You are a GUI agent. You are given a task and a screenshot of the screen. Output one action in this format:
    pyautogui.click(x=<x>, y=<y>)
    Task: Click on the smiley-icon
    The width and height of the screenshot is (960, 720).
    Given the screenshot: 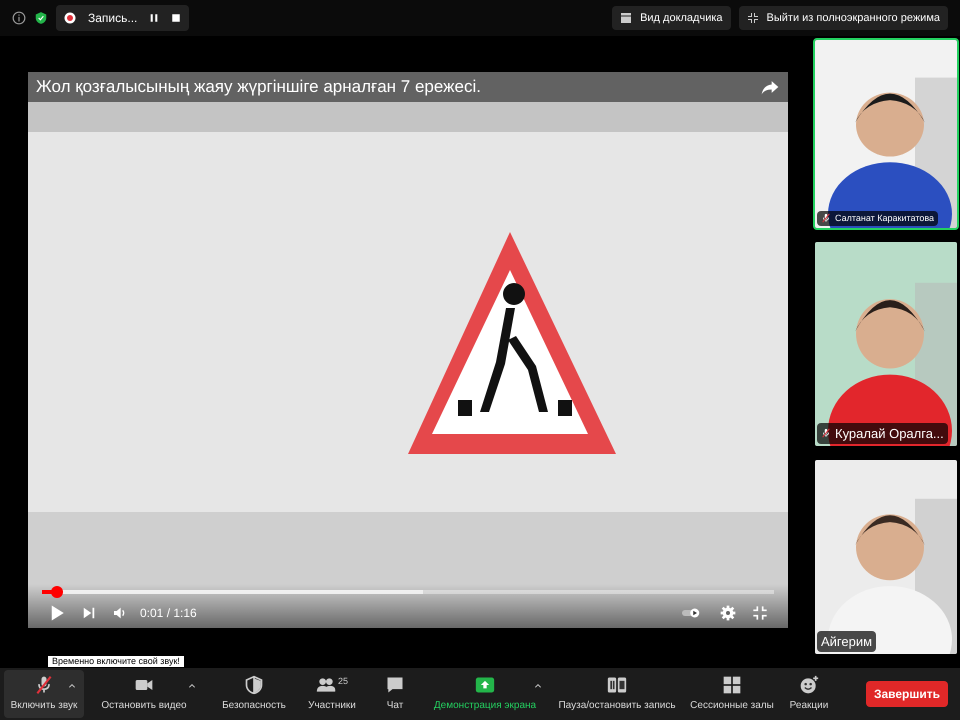 What is the action you would take?
    pyautogui.click(x=809, y=685)
    